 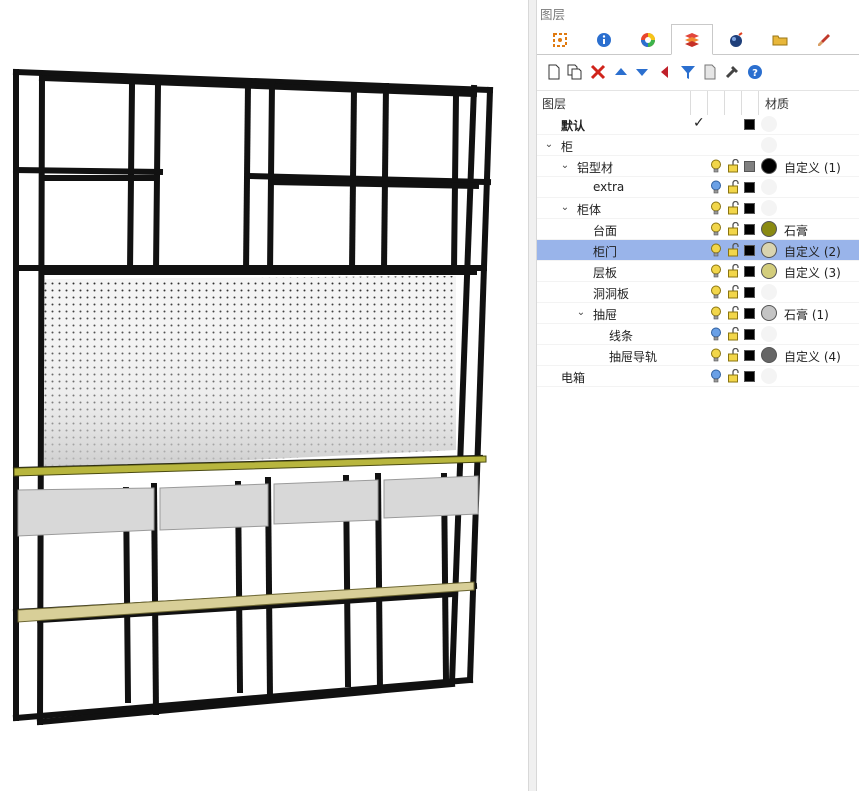 I want to click on move-up-button, so click(x=621, y=72).